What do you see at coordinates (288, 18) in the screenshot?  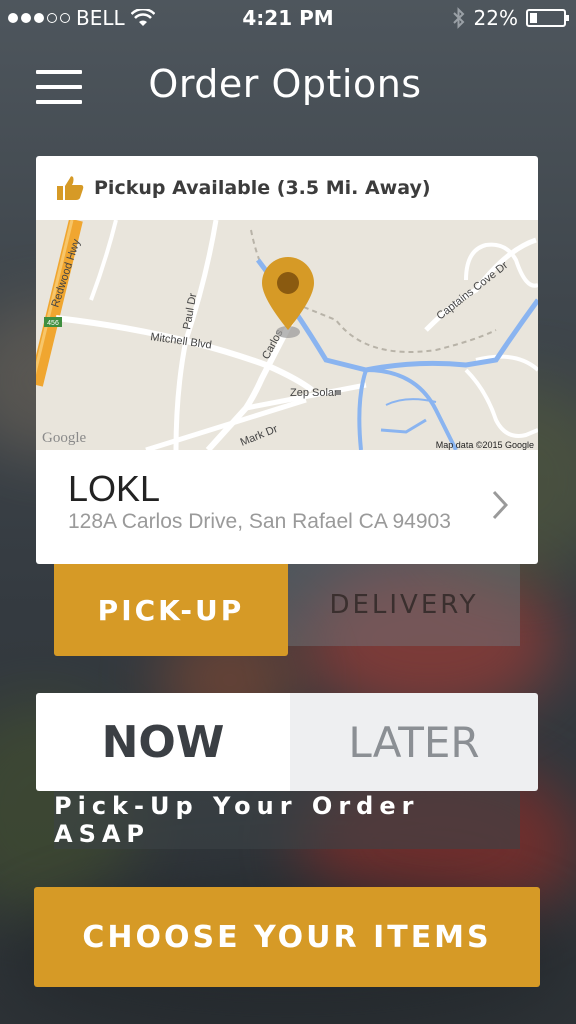 I see `status-bar: BELL 4:21 PM 22%` at bounding box center [288, 18].